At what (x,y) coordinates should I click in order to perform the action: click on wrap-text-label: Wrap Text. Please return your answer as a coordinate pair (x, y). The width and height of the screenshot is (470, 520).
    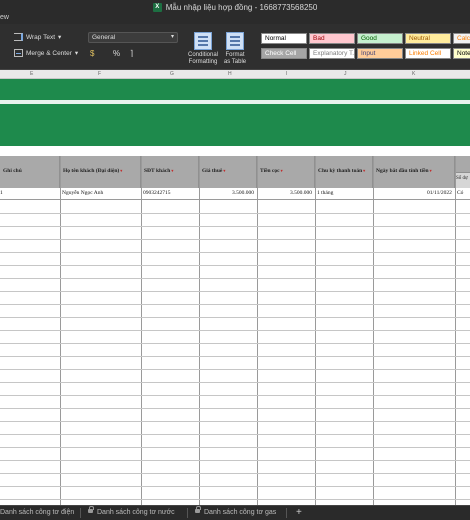
    Looking at the image, I should click on (41, 37).